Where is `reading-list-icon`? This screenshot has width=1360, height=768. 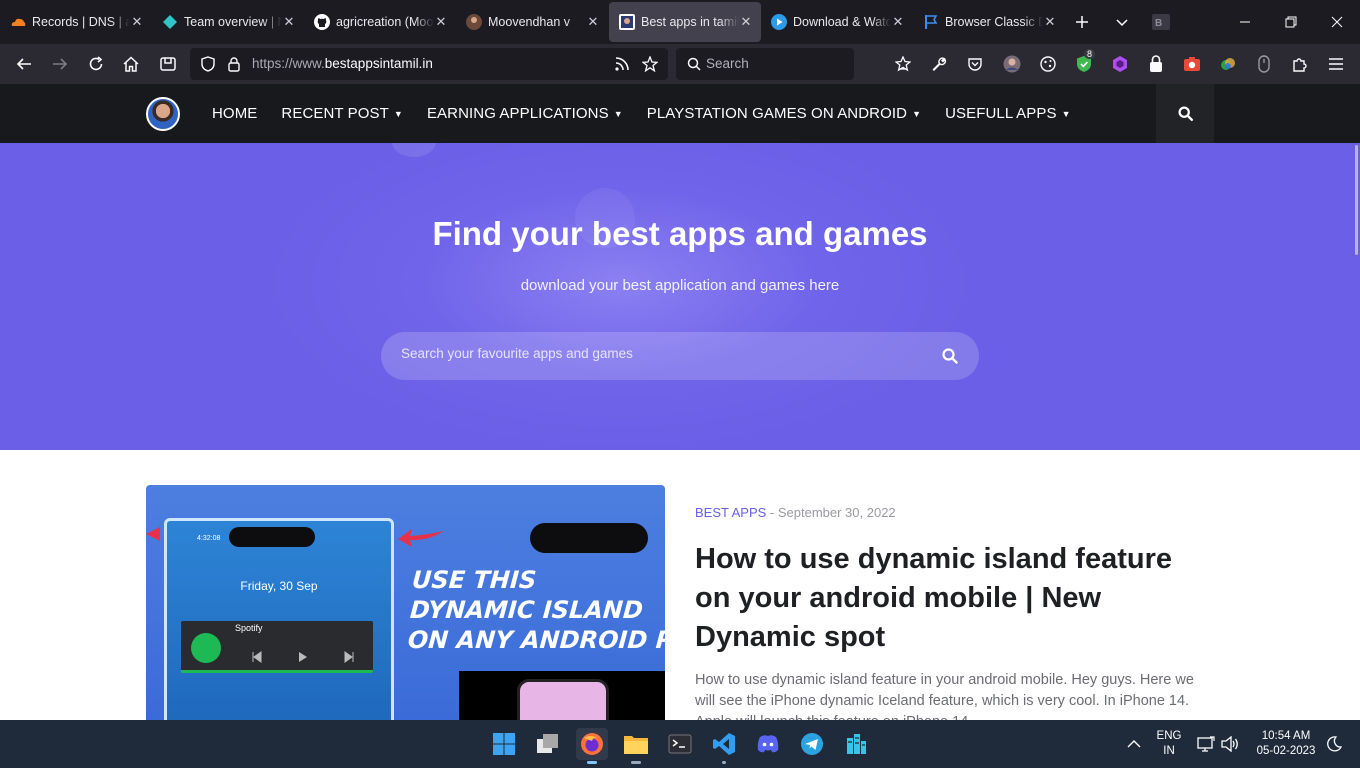
reading-list-icon is located at coordinates (903, 64).